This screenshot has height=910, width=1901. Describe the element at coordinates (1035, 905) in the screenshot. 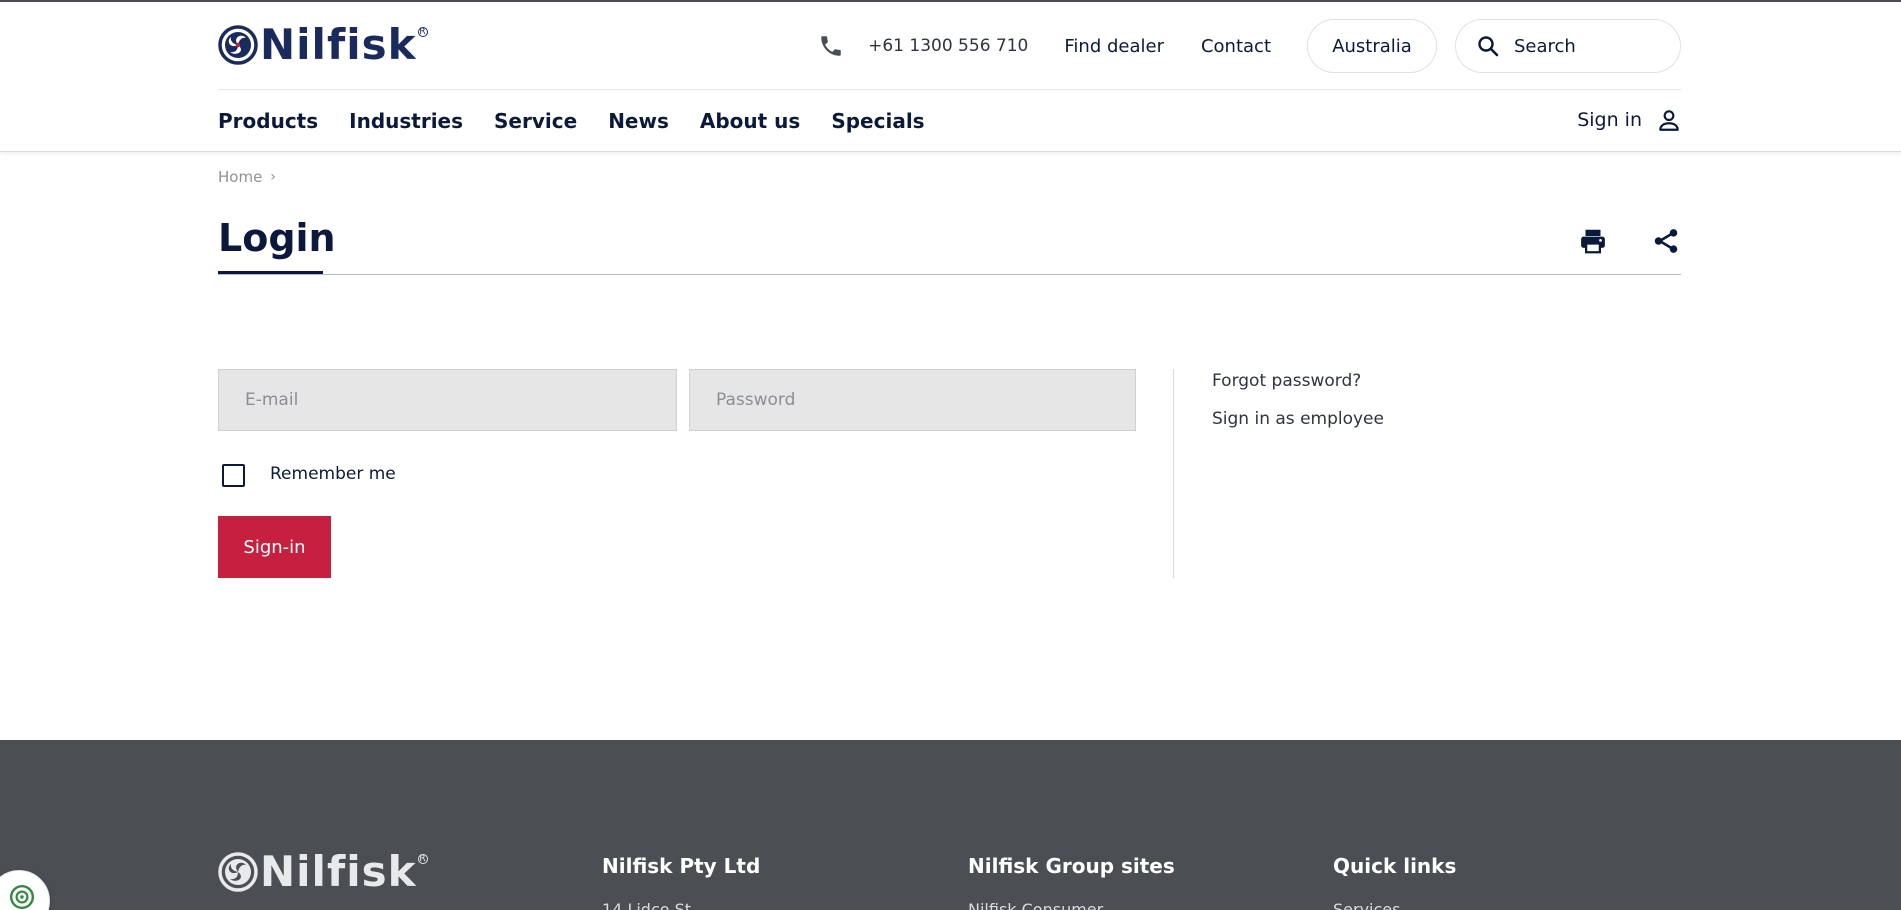

I see `footer-group-site-link: Nilfisk Consumer` at that location.